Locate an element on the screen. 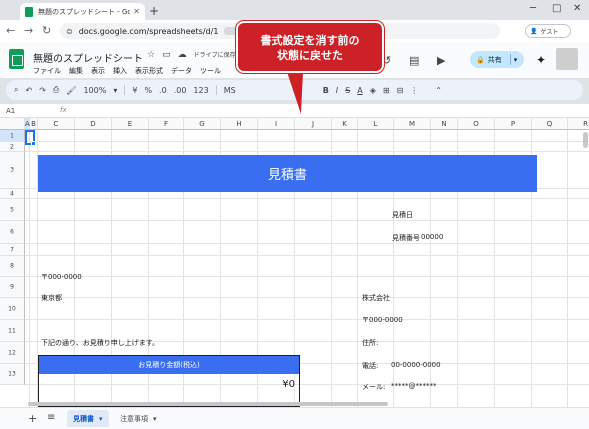 This screenshot has width=589, height=429. column-header: F is located at coordinates (166, 124).